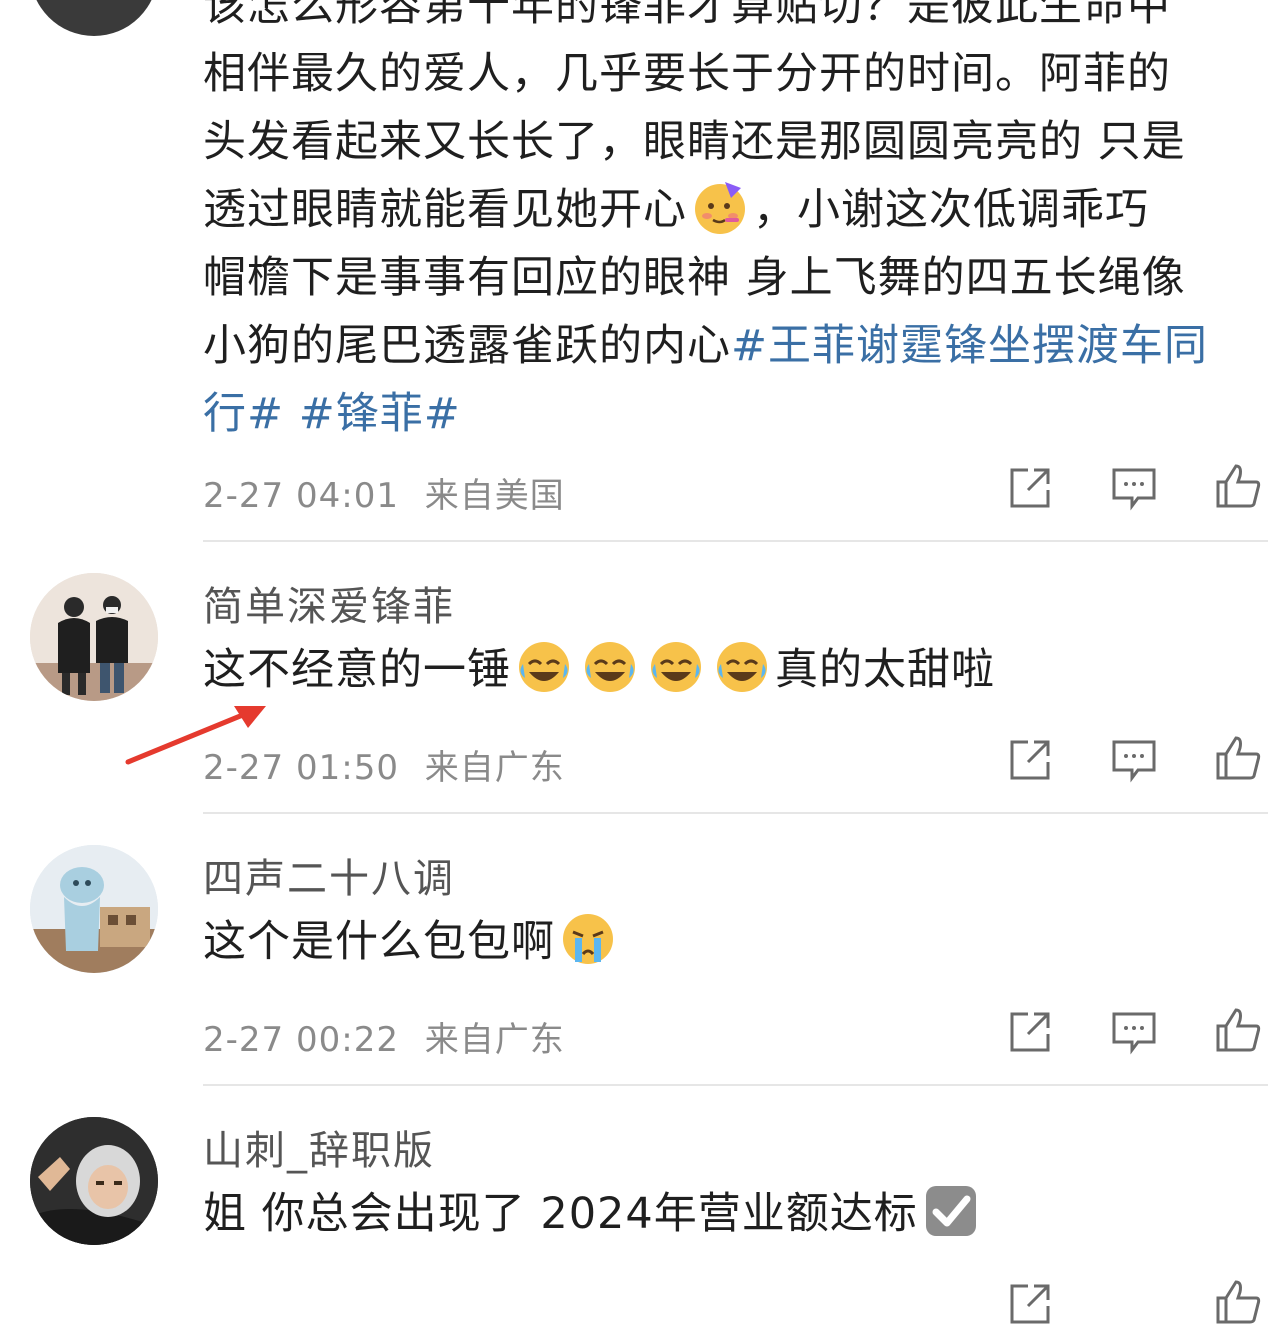 The width and height of the screenshot is (1268, 1328). I want to click on text-line: 透过眼睛就能看见她开心 ，小谢这次低调乖巧, so click(705, 210).